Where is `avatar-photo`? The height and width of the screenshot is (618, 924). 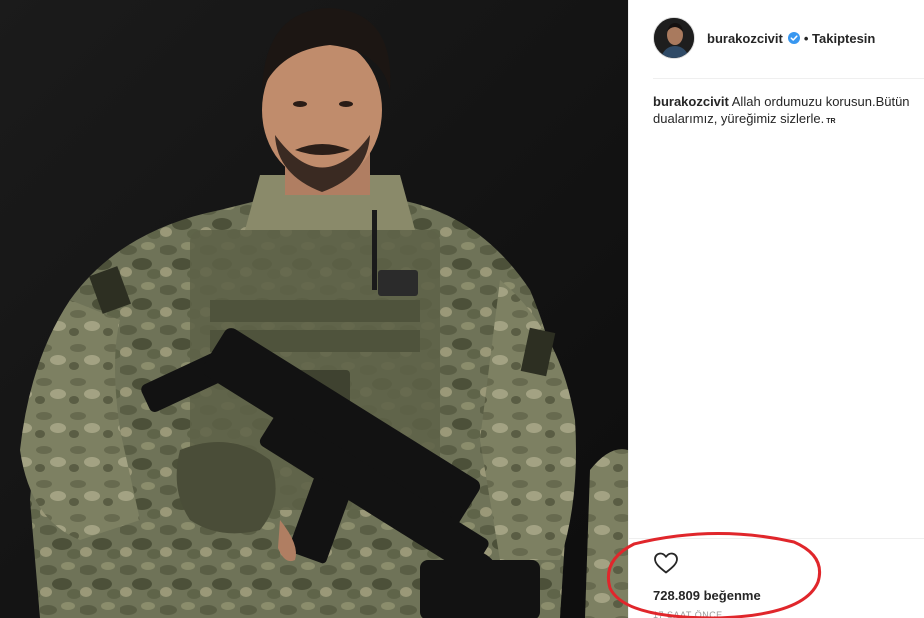 avatar-photo is located at coordinates (674, 38).